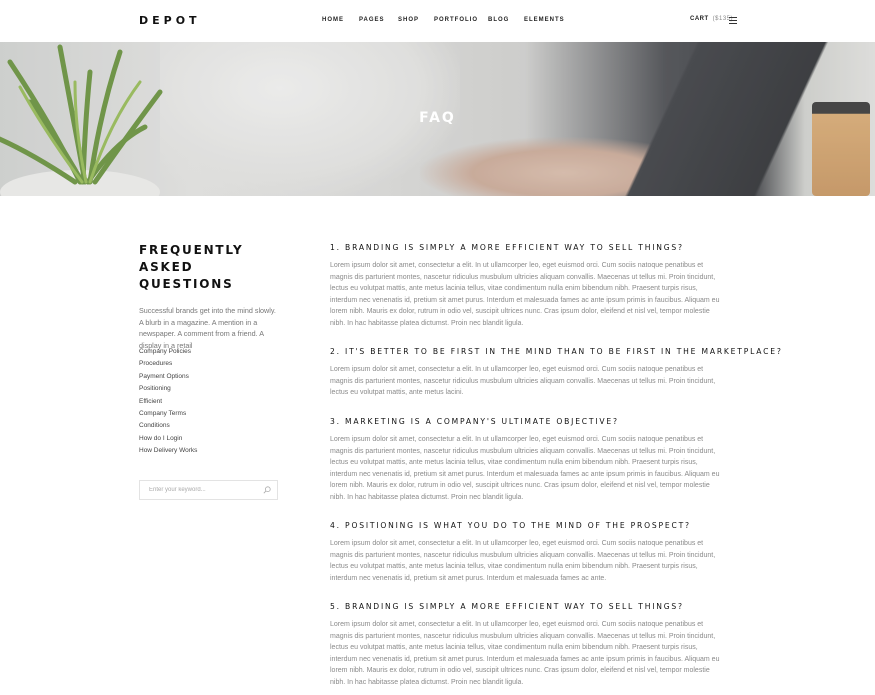  What do you see at coordinates (408, 20) in the screenshot?
I see `nav-shop: SHOP` at bounding box center [408, 20].